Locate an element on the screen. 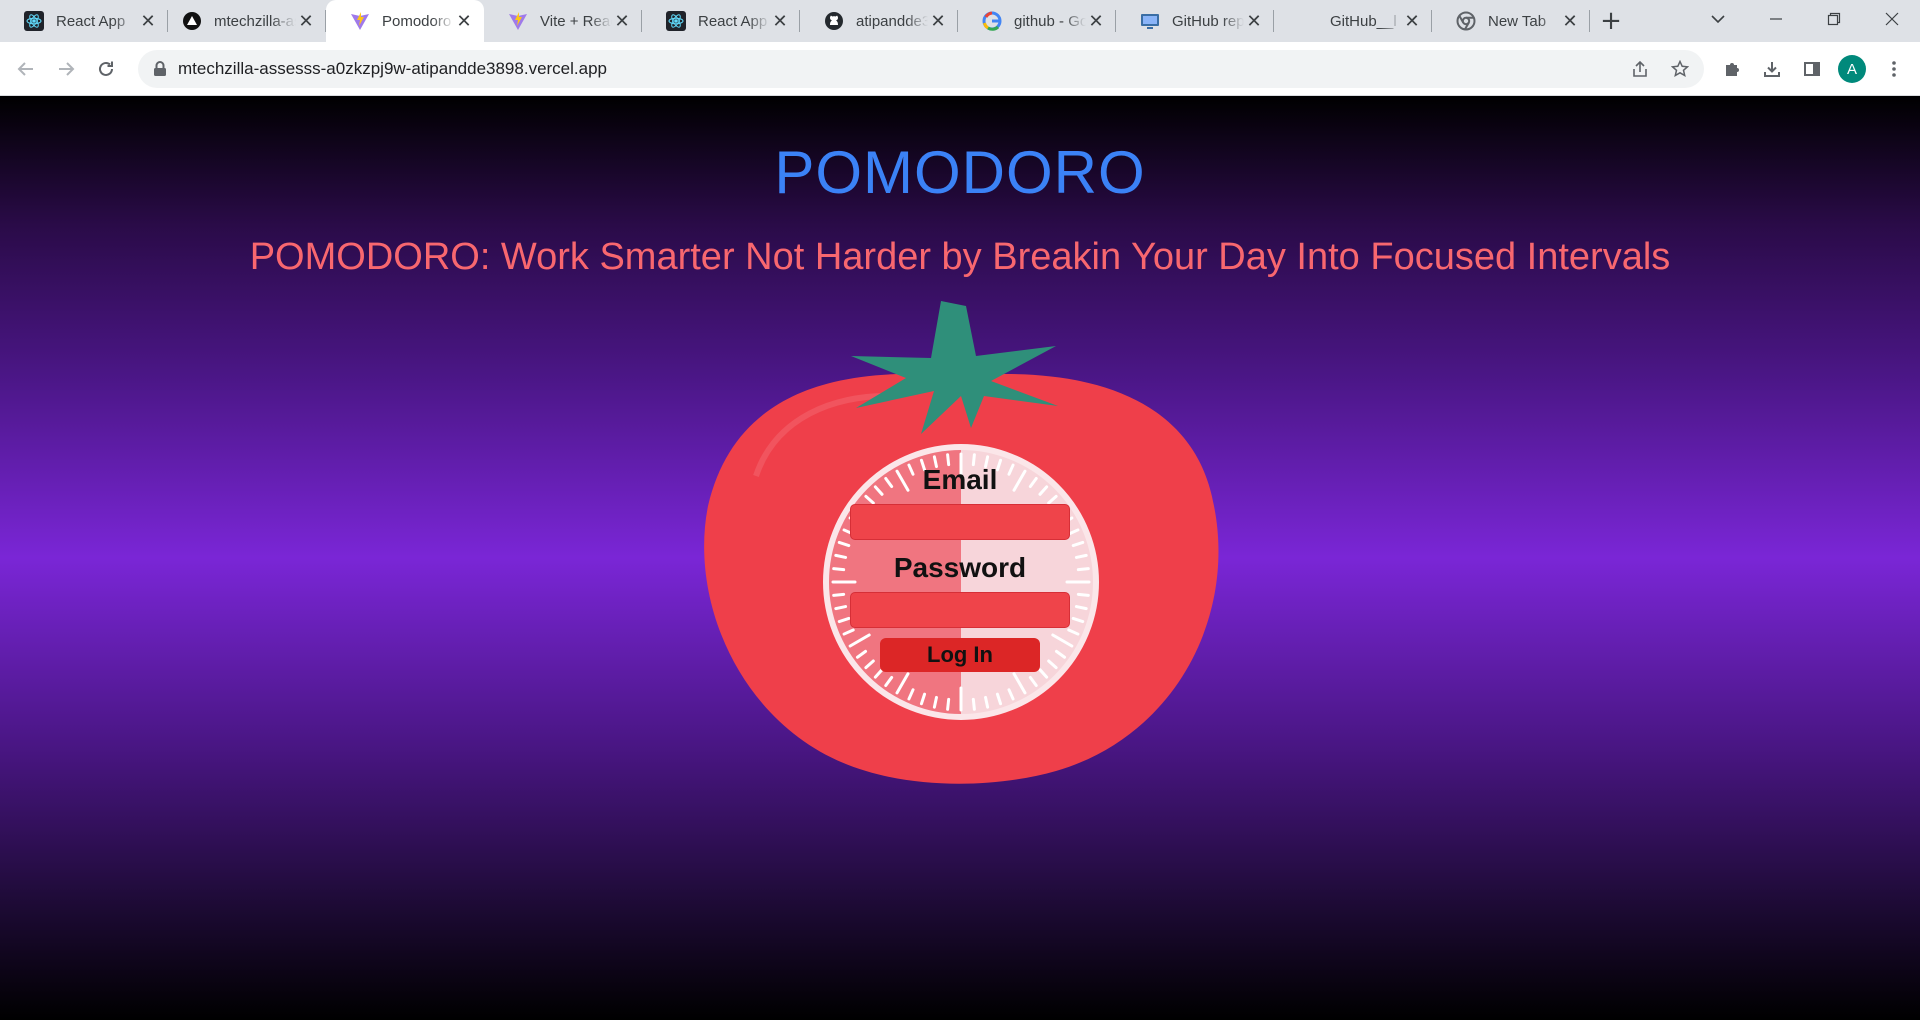  blank-icon is located at coordinates (1308, 21).